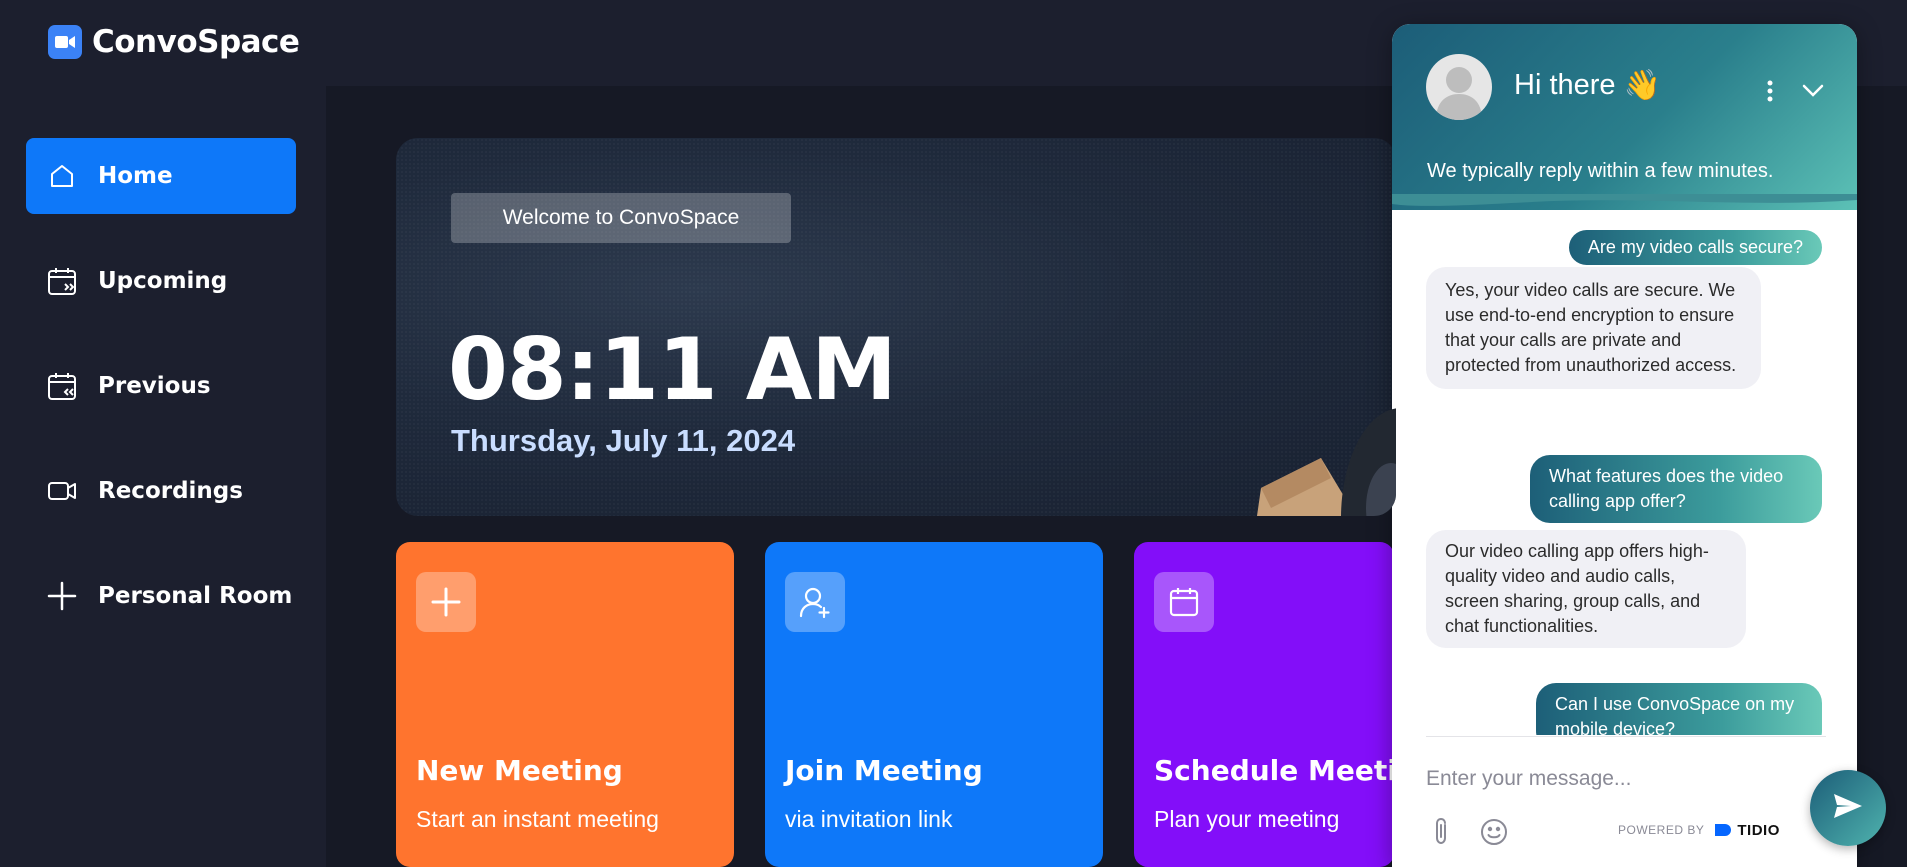 The width and height of the screenshot is (1907, 867). I want to click on sidebar-item-label: Previous, so click(154, 386).